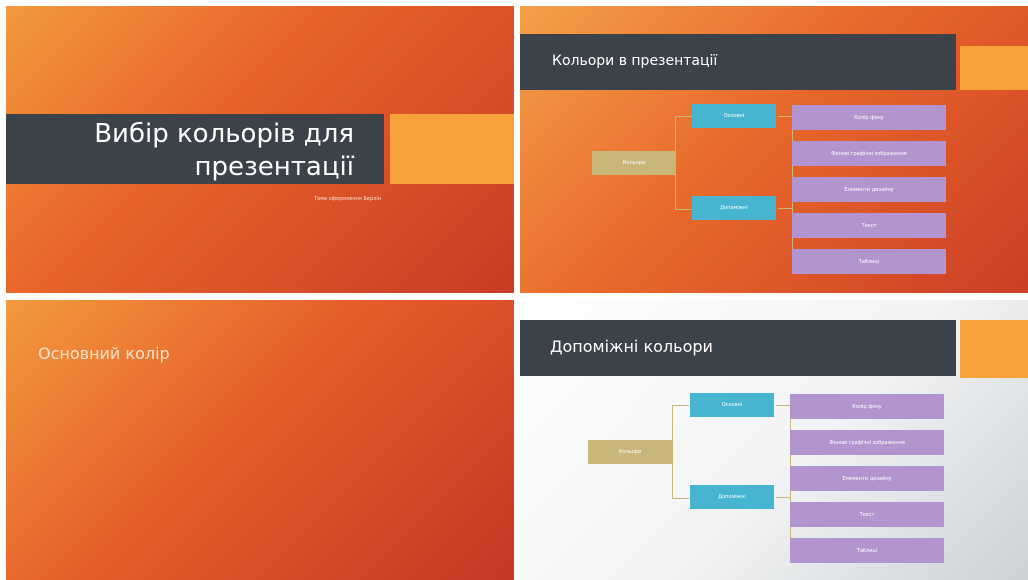  I want to click on slide-title: Кольори в презентації, so click(635, 61).